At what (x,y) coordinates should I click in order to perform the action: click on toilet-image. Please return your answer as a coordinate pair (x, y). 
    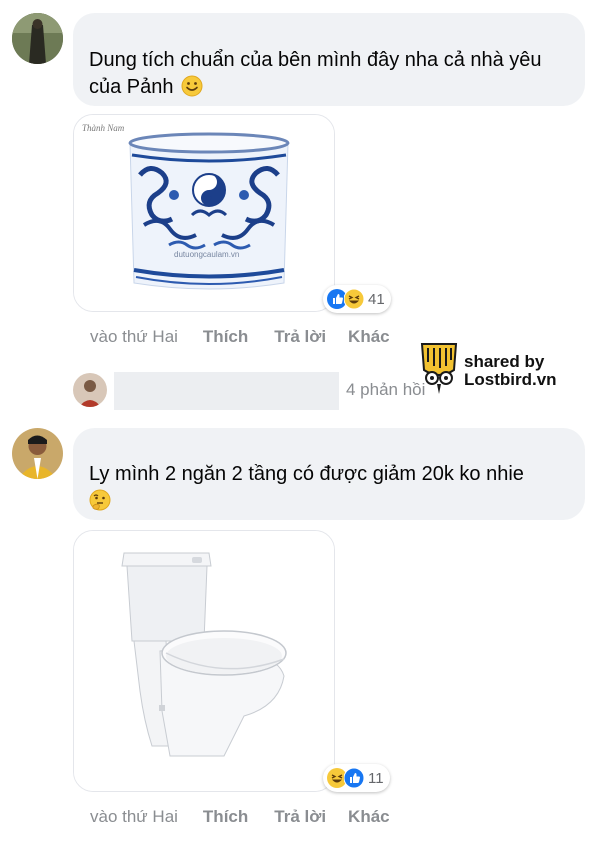
    Looking at the image, I should click on (204, 661).